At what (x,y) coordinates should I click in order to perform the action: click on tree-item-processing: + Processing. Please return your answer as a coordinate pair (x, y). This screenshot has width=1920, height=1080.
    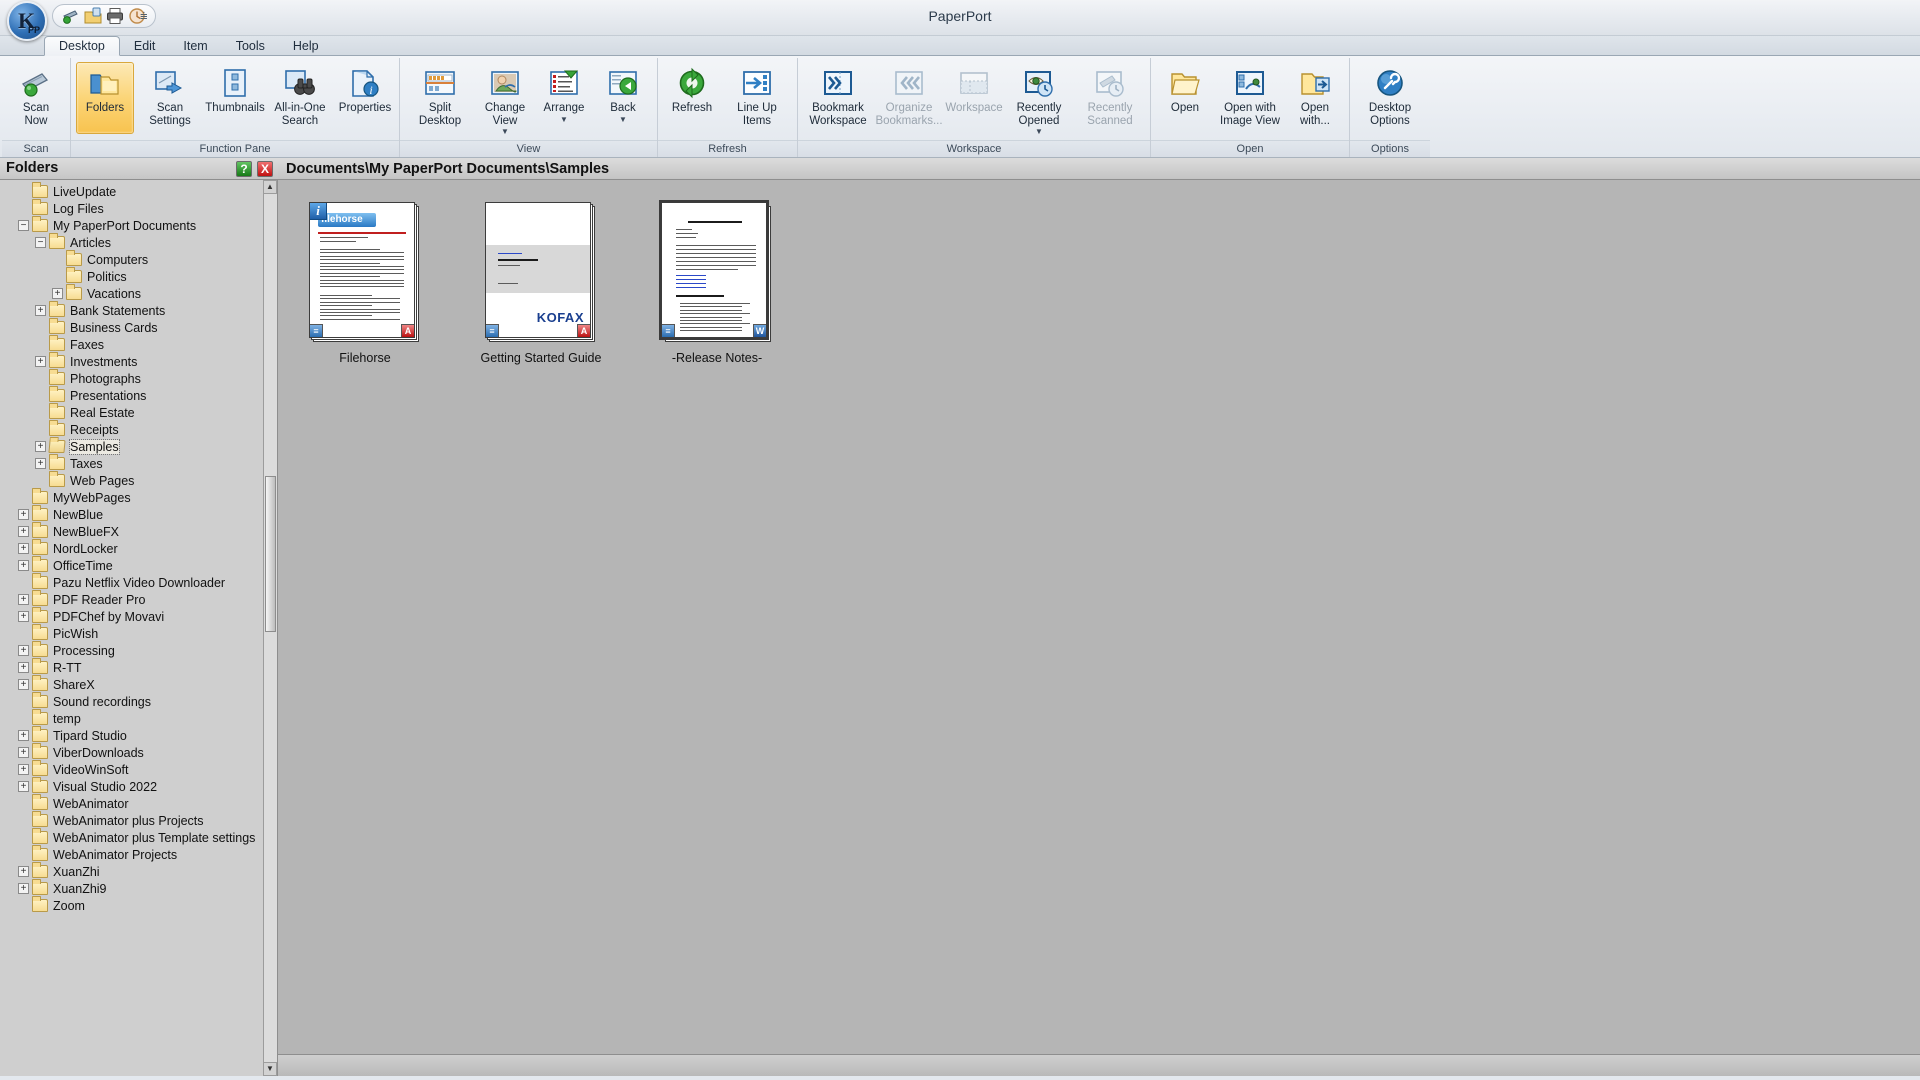
    Looking at the image, I should click on (141, 650).